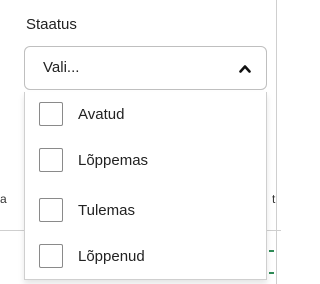 The width and height of the screenshot is (320, 284). Describe the element at coordinates (145, 116) in the screenshot. I see `status-option-avatud: Avatud` at that location.